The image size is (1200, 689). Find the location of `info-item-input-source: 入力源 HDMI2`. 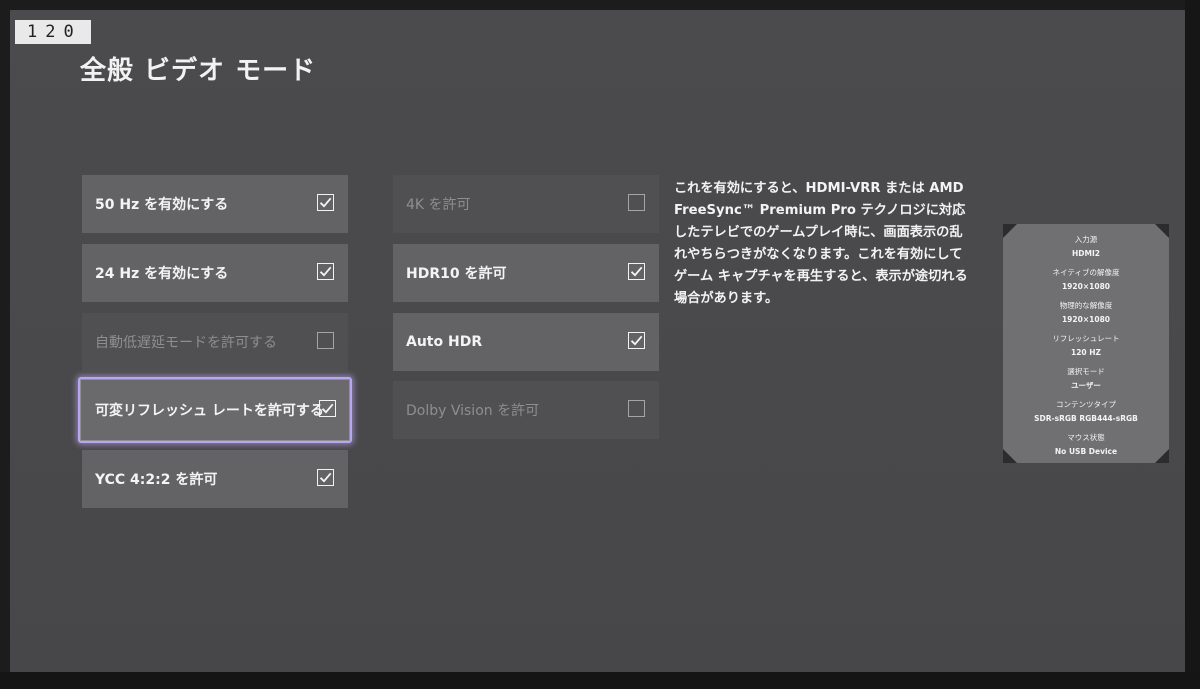

info-item-input-source: 入力源 HDMI2 is located at coordinates (1086, 249).